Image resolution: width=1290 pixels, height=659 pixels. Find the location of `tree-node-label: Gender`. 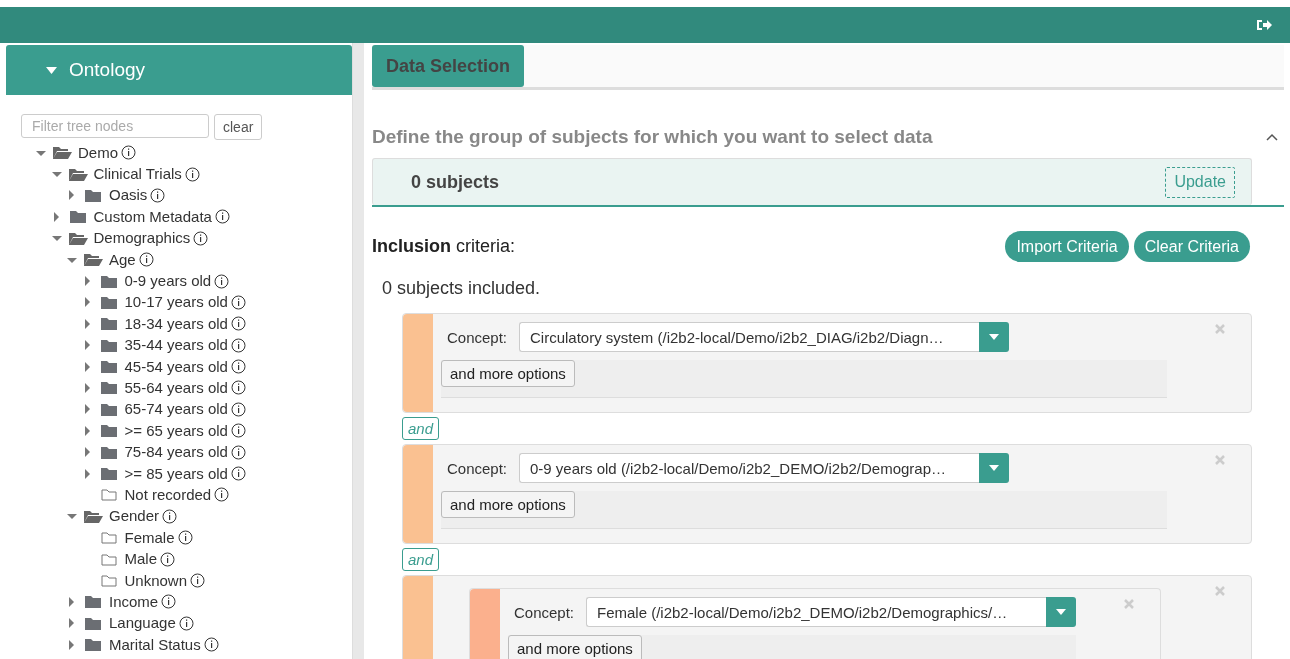

tree-node-label: Gender is located at coordinates (134, 516).